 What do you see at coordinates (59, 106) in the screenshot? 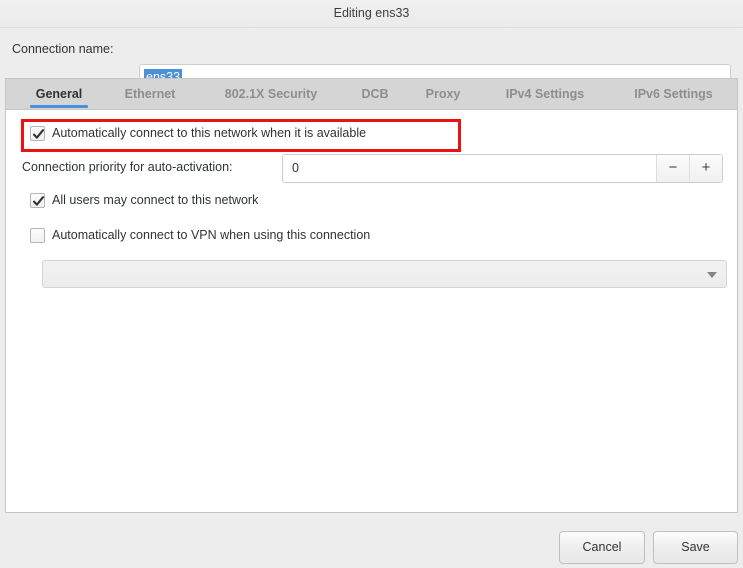
I see `tab-active-indicator` at bounding box center [59, 106].